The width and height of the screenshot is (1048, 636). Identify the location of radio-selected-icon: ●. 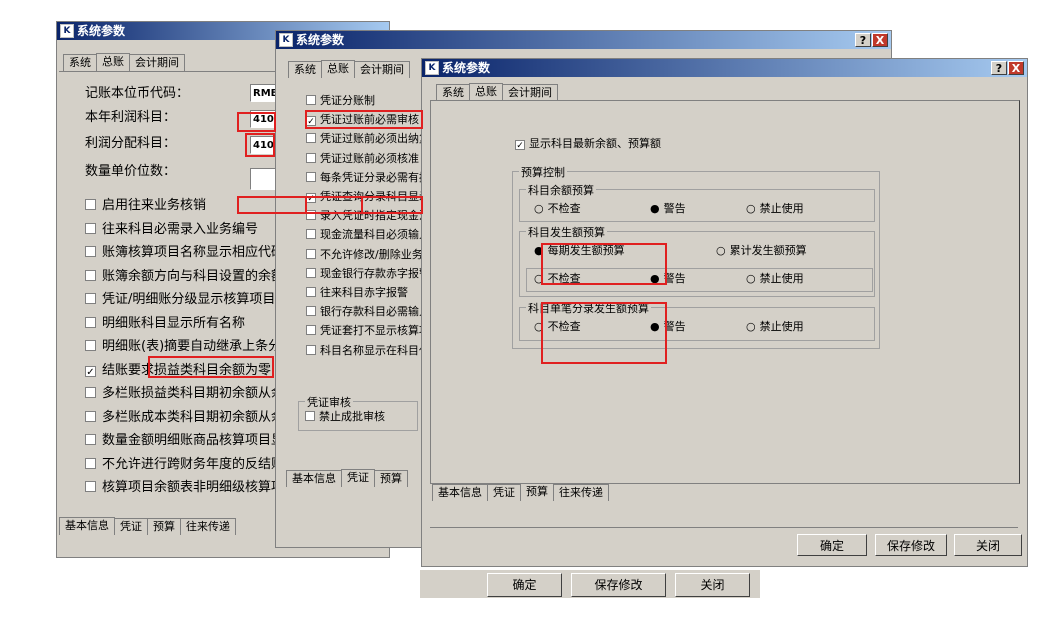
(655, 209).